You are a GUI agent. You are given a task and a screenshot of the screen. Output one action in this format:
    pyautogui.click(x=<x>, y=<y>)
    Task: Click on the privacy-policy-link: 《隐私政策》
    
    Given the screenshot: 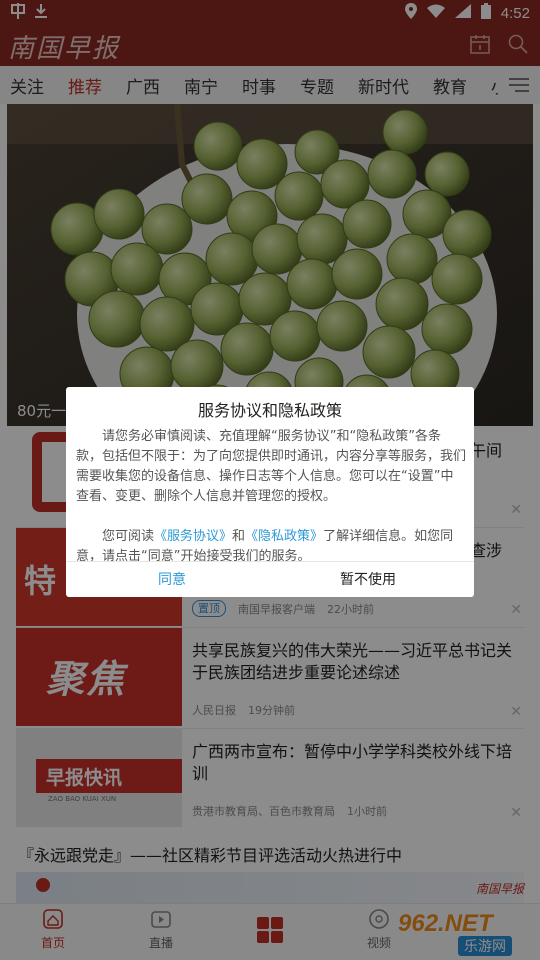 What is the action you would take?
    pyautogui.click(x=284, y=536)
    